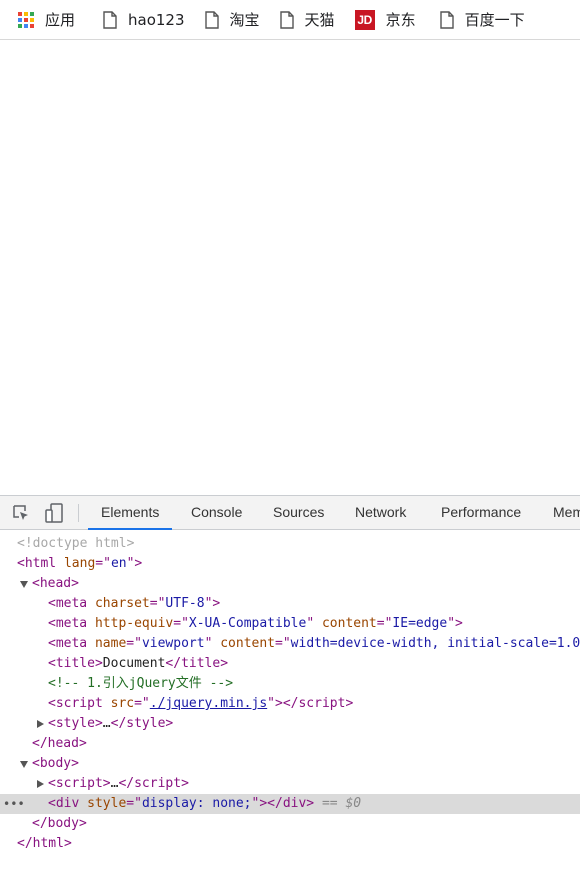 The width and height of the screenshot is (580, 872). I want to click on apps-grid-icon, so click(26, 19).